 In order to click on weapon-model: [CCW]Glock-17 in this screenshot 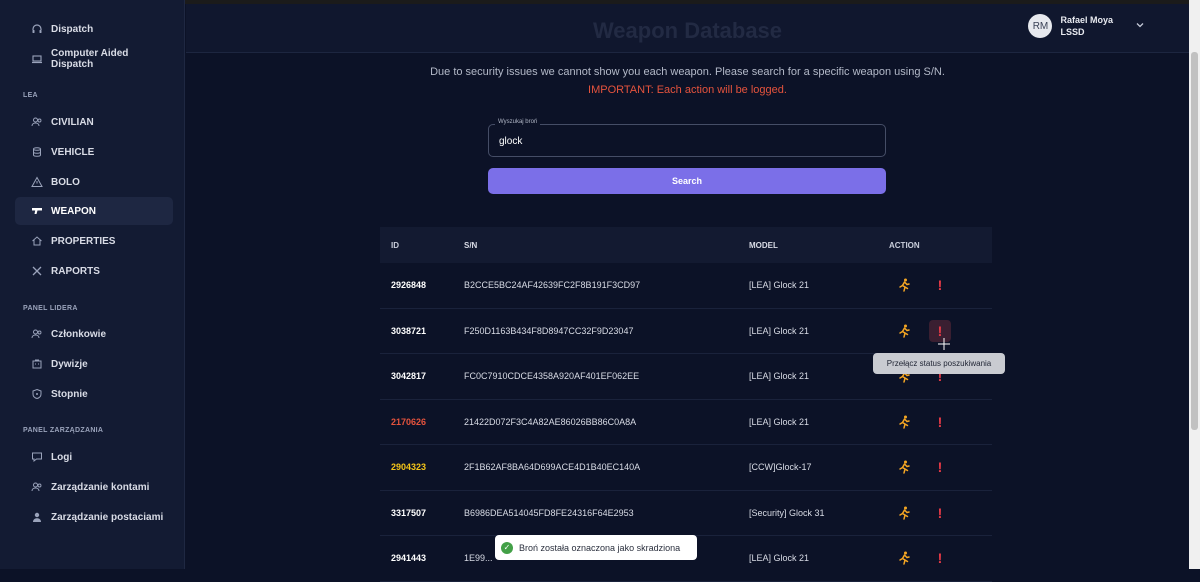, I will do `click(780, 467)`.